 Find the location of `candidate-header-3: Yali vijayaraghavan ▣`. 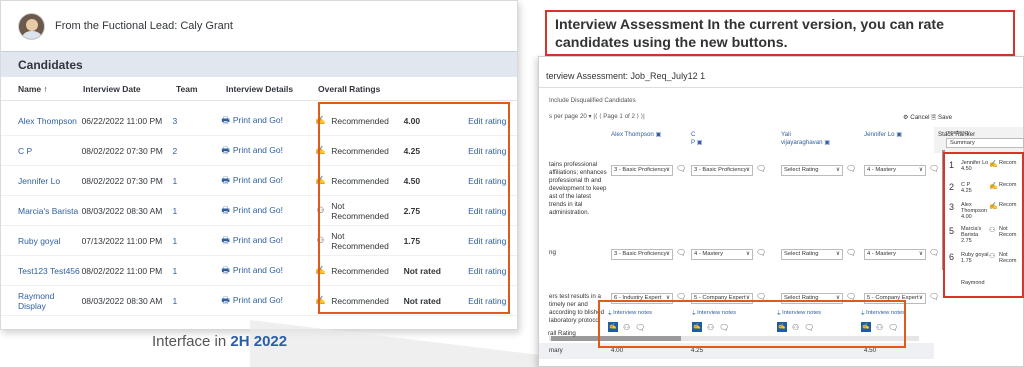

candidate-header-3: Yali vijayaraghavan ▣ is located at coordinates (805, 139).